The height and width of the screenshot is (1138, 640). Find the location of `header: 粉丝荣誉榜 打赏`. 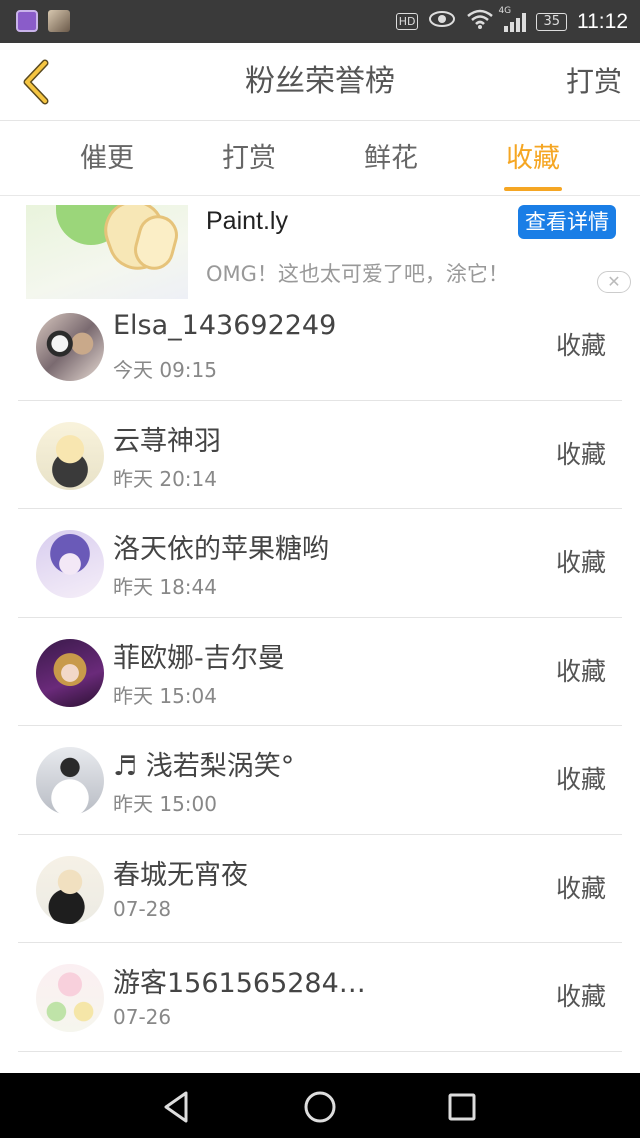

header: 粉丝荣誉榜 打赏 is located at coordinates (320, 82).